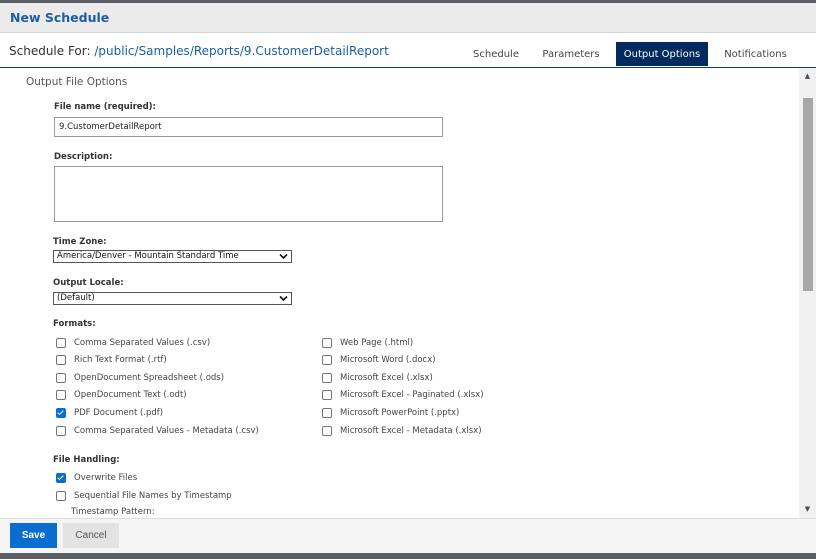 This screenshot has width=816, height=559. What do you see at coordinates (60, 17) in the screenshot?
I see `dialog-title: New Schedule` at bounding box center [60, 17].